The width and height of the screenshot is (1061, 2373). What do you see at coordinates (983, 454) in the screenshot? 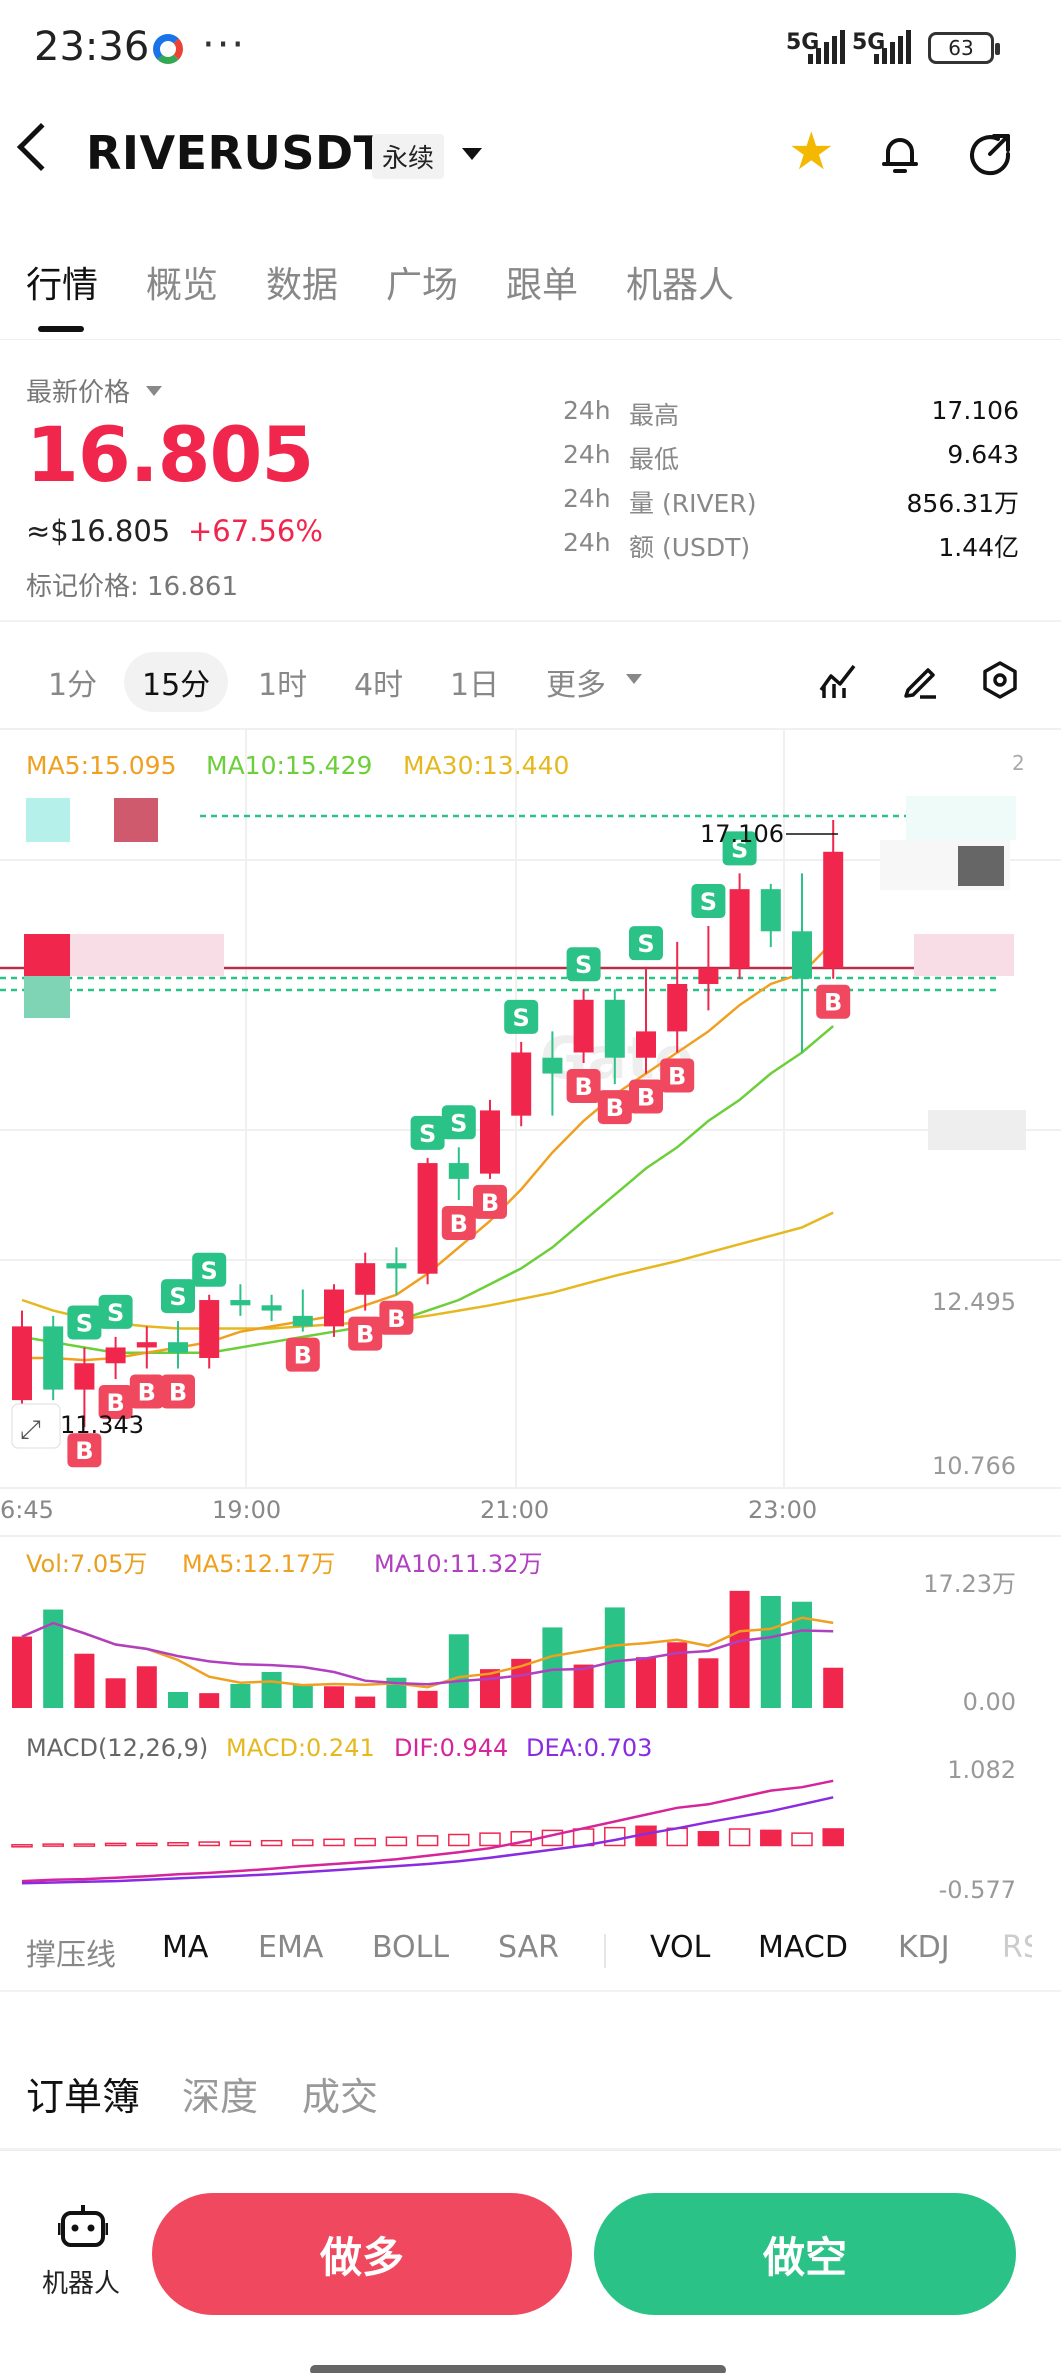
I see `stat-value: 9.643` at bounding box center [983, 454].